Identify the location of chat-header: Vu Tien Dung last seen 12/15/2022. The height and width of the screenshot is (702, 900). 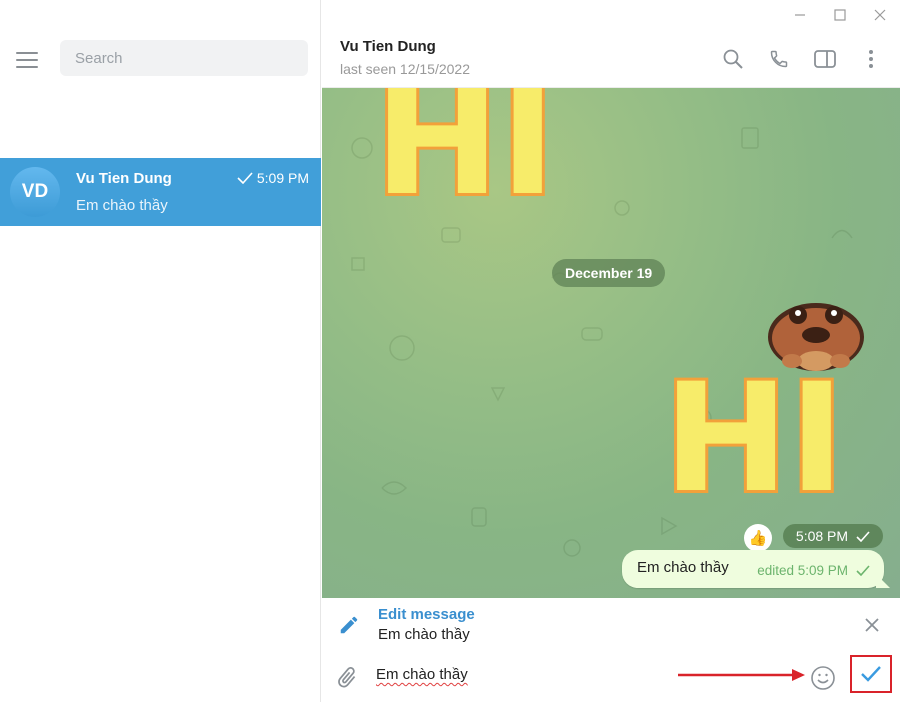
(611, 59).